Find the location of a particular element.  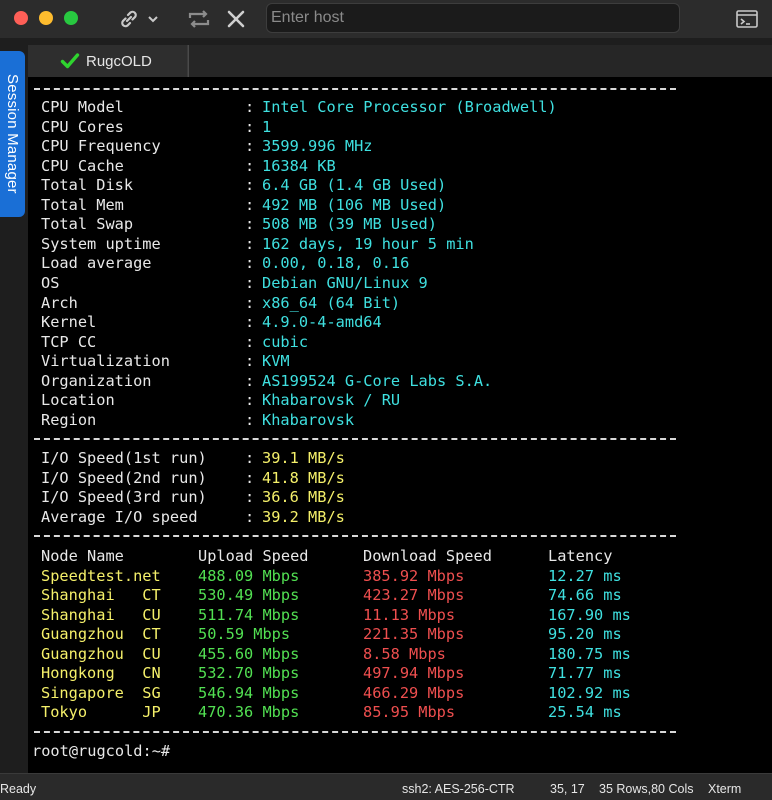

node-name: Hongkong CN is located at coordinates (101, 673).